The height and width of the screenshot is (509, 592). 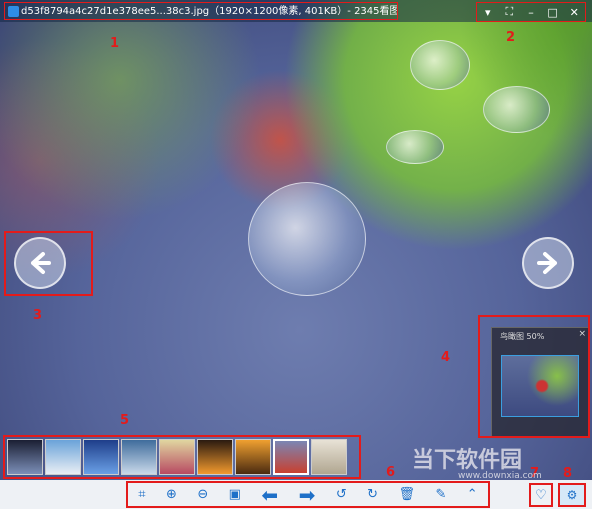 What do you see at coordinates (534, 376) in the screenshot?
I see `birdseye-highlight` at bounding box center [534, 376].